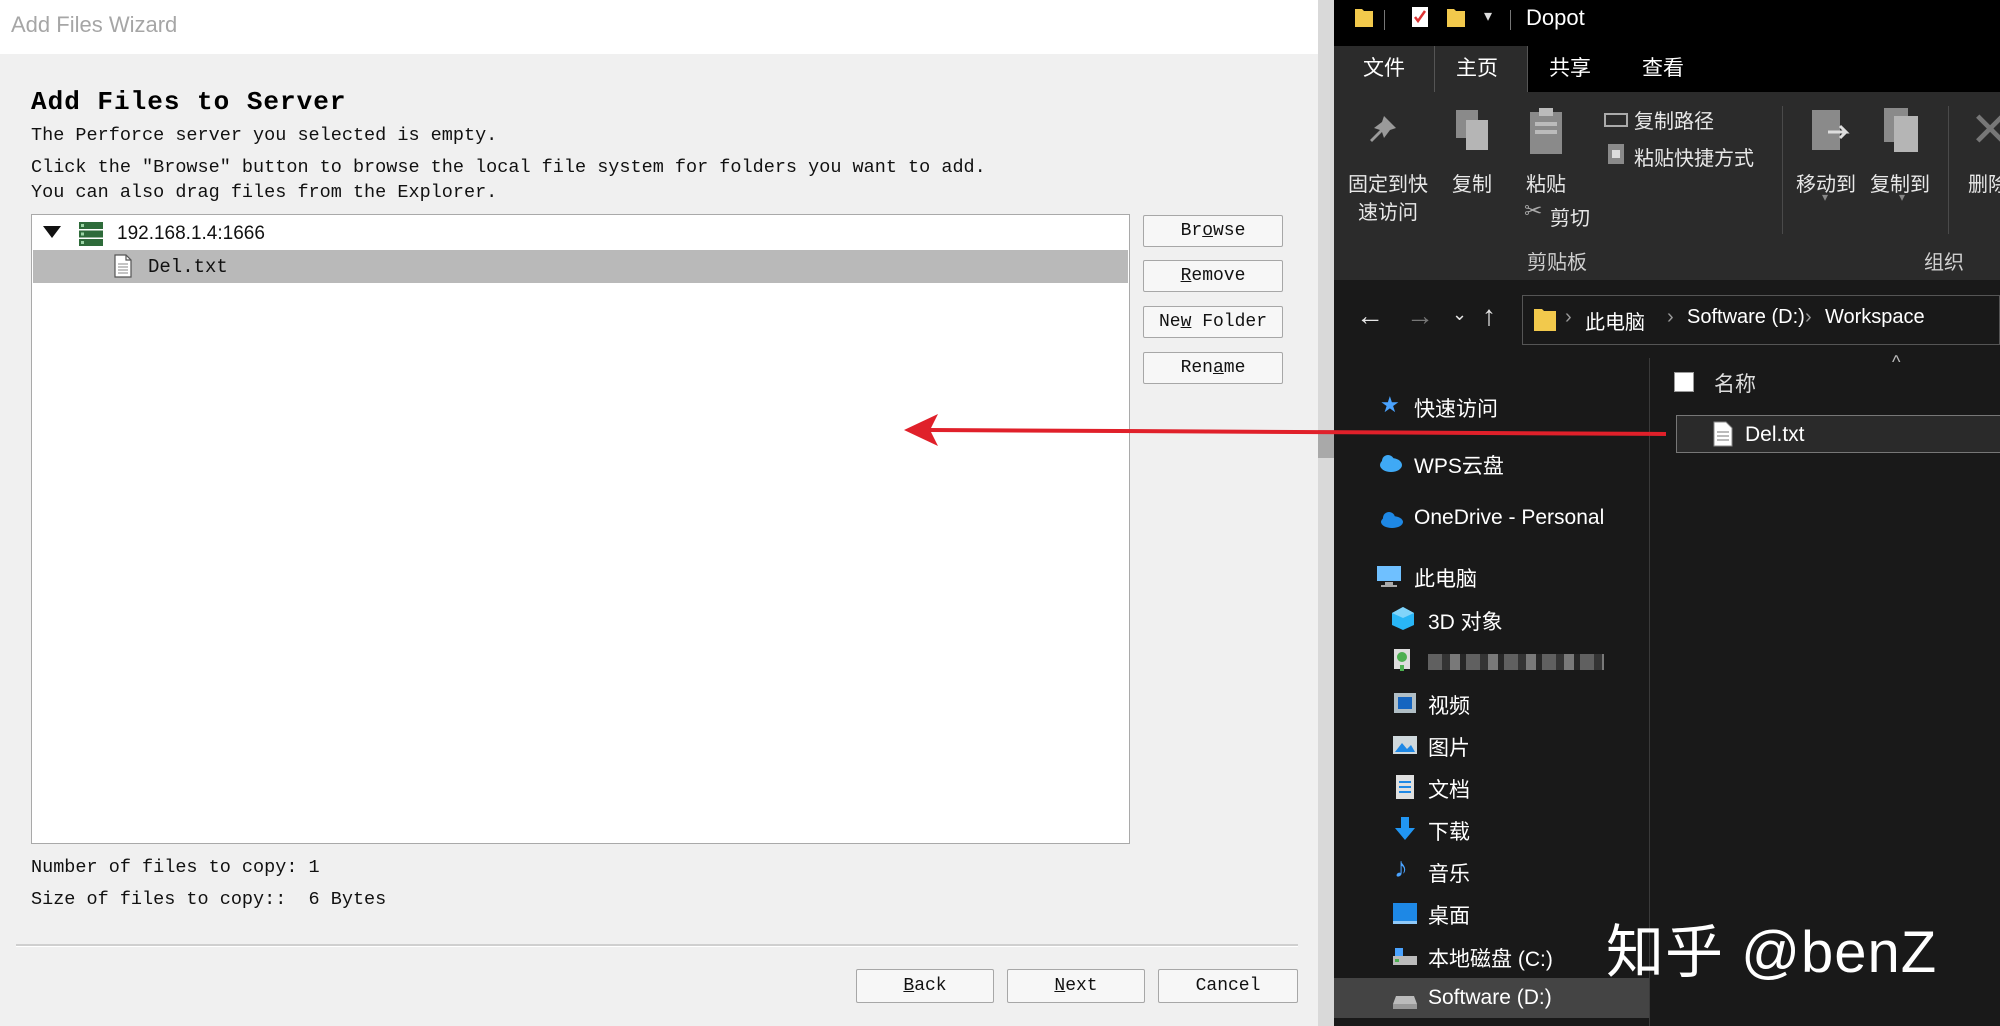  I want to click on nav-onedrive: OneDrive - Personal, so click(1509, 518).